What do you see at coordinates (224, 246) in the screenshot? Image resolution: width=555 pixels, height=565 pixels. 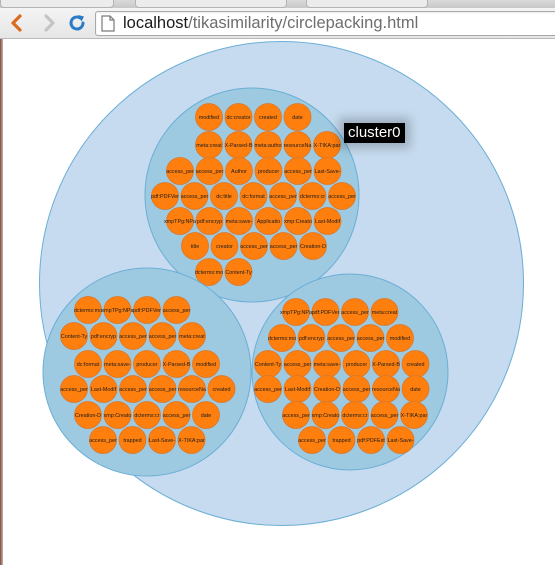 I see `leaf-node: creator` at bounding box center [224, 246].